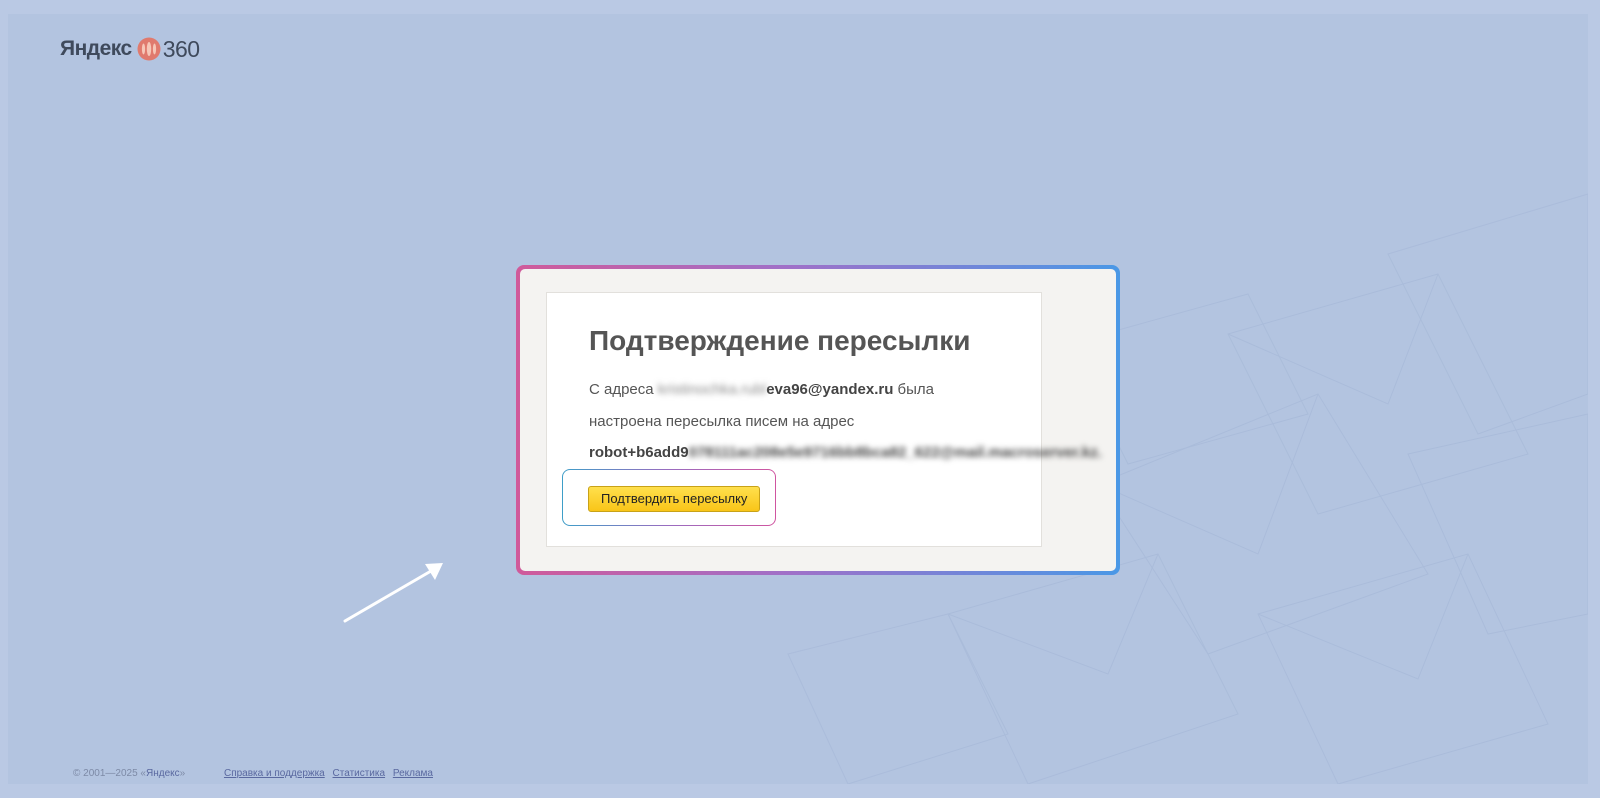 The width and height of the screenshot is (1600, 798). I want to click on target-email-visible: robot+b6add9, so click(639, 452).